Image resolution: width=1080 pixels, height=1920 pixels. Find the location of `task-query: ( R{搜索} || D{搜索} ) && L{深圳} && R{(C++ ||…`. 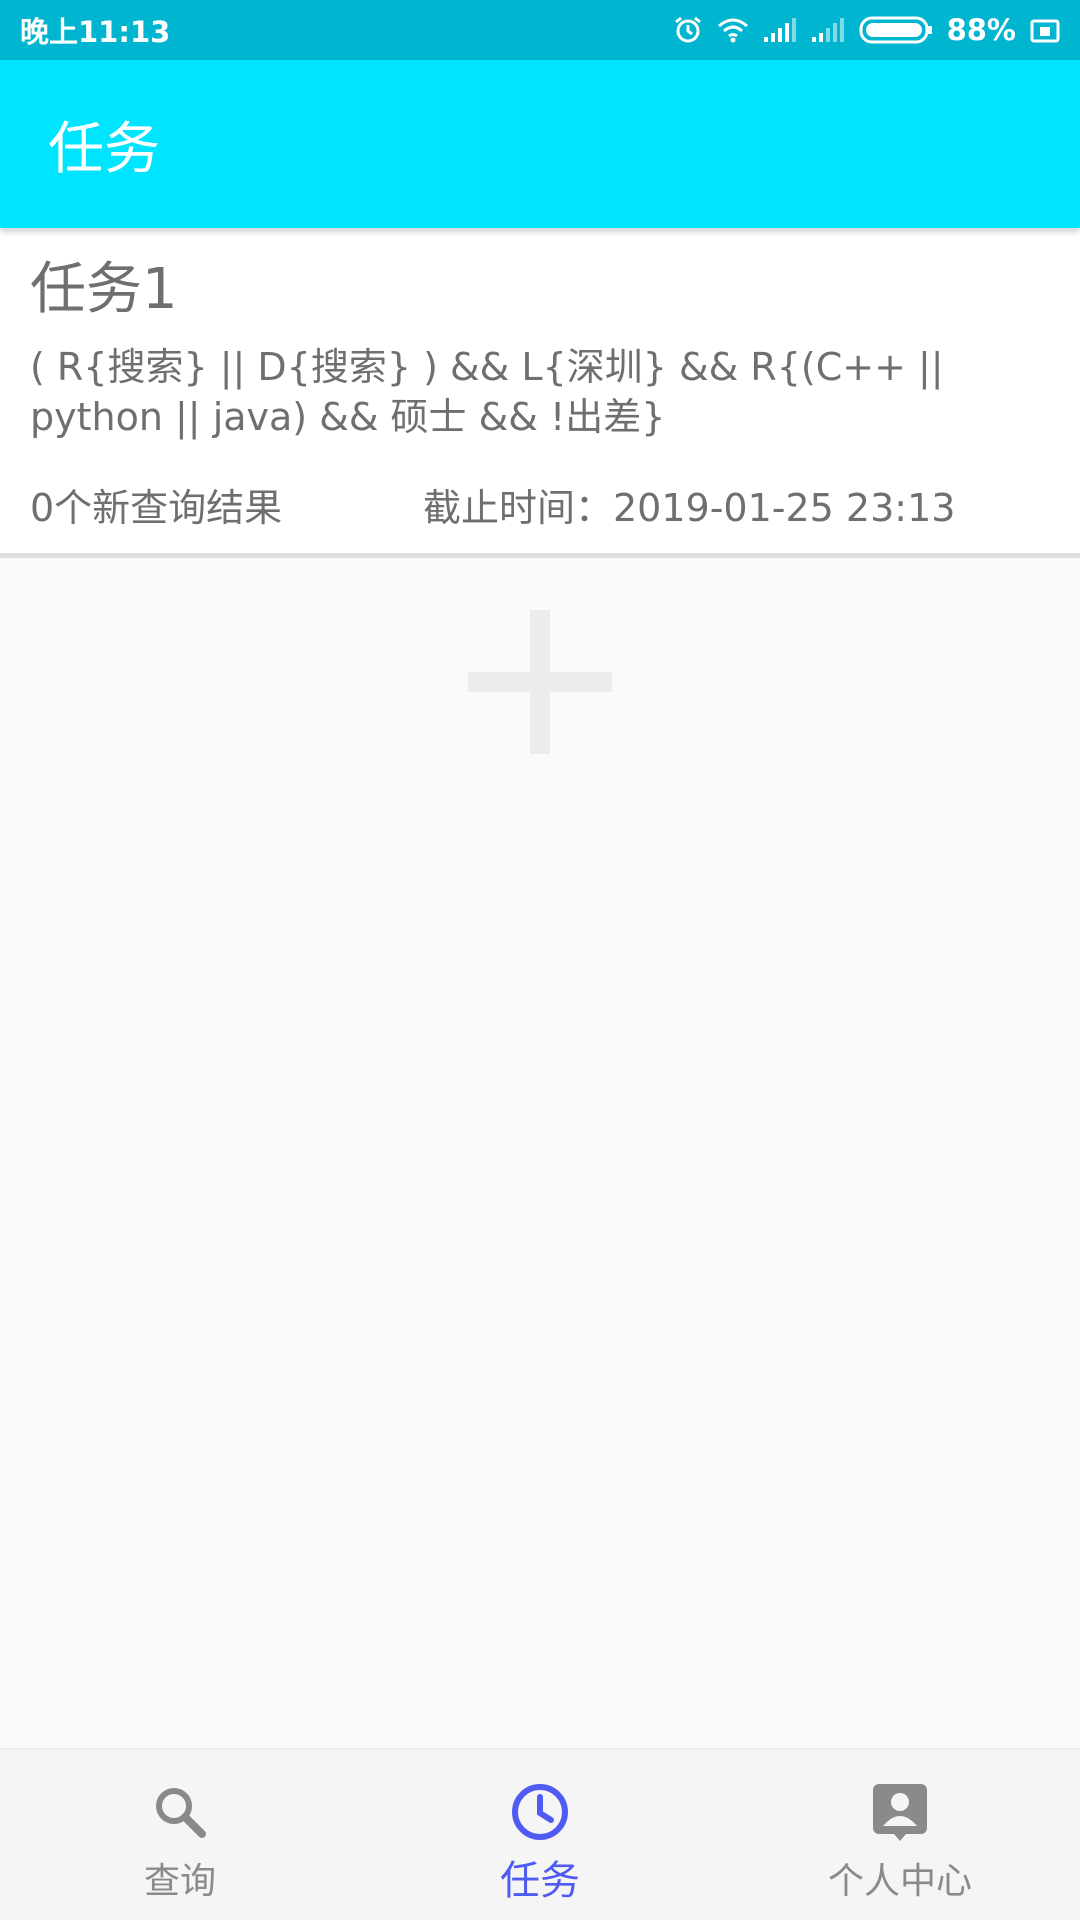

task-query: ( R{搜索} || D{搜索} ) && L{深圳} && R{(C++ ||… is located at coordinates (487, 392).